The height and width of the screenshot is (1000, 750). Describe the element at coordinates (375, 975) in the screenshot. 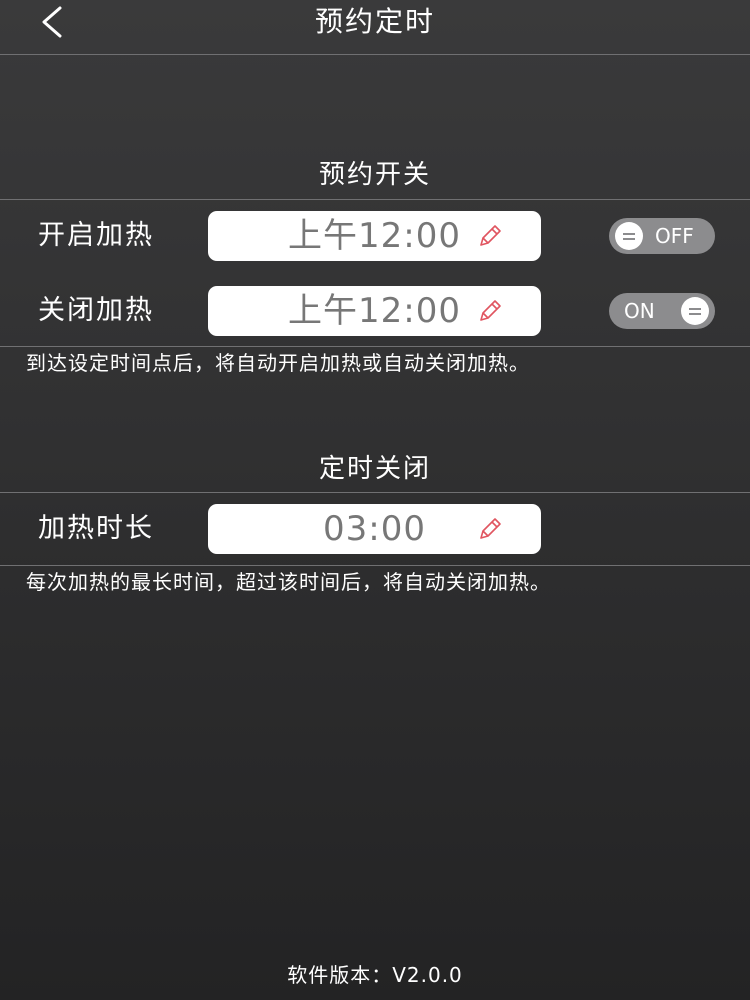

I see `software-version: 软件版本：V2.0.0` at that location.